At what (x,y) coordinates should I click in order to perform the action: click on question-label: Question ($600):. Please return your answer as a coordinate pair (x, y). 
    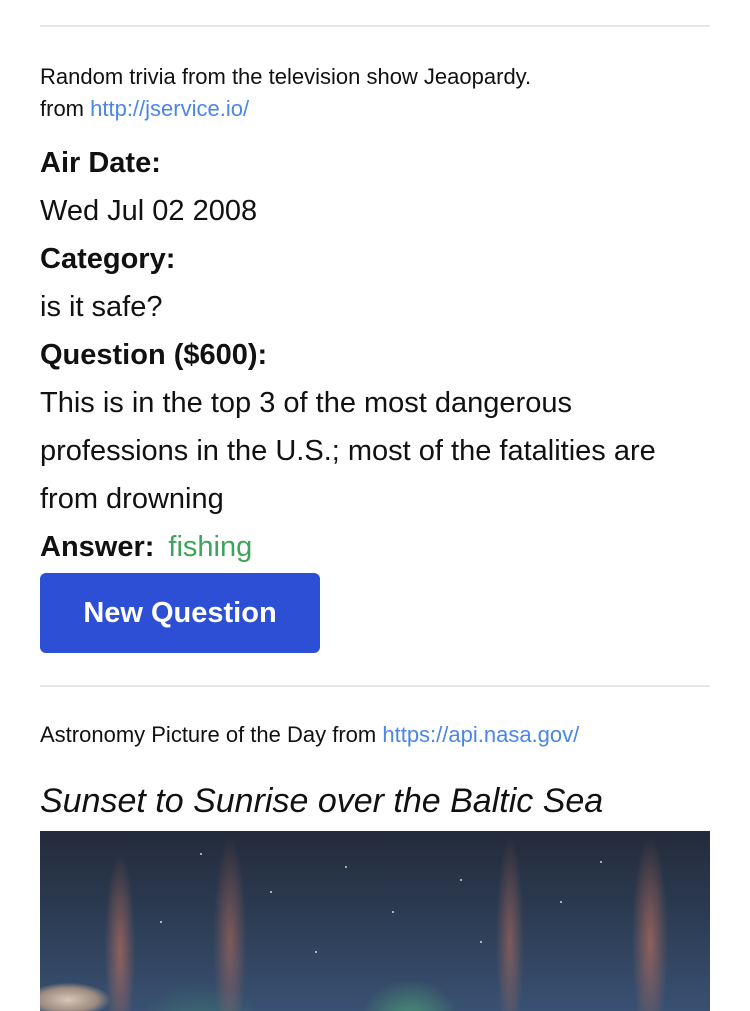
    Looking at the image, I should click on (154, 355).